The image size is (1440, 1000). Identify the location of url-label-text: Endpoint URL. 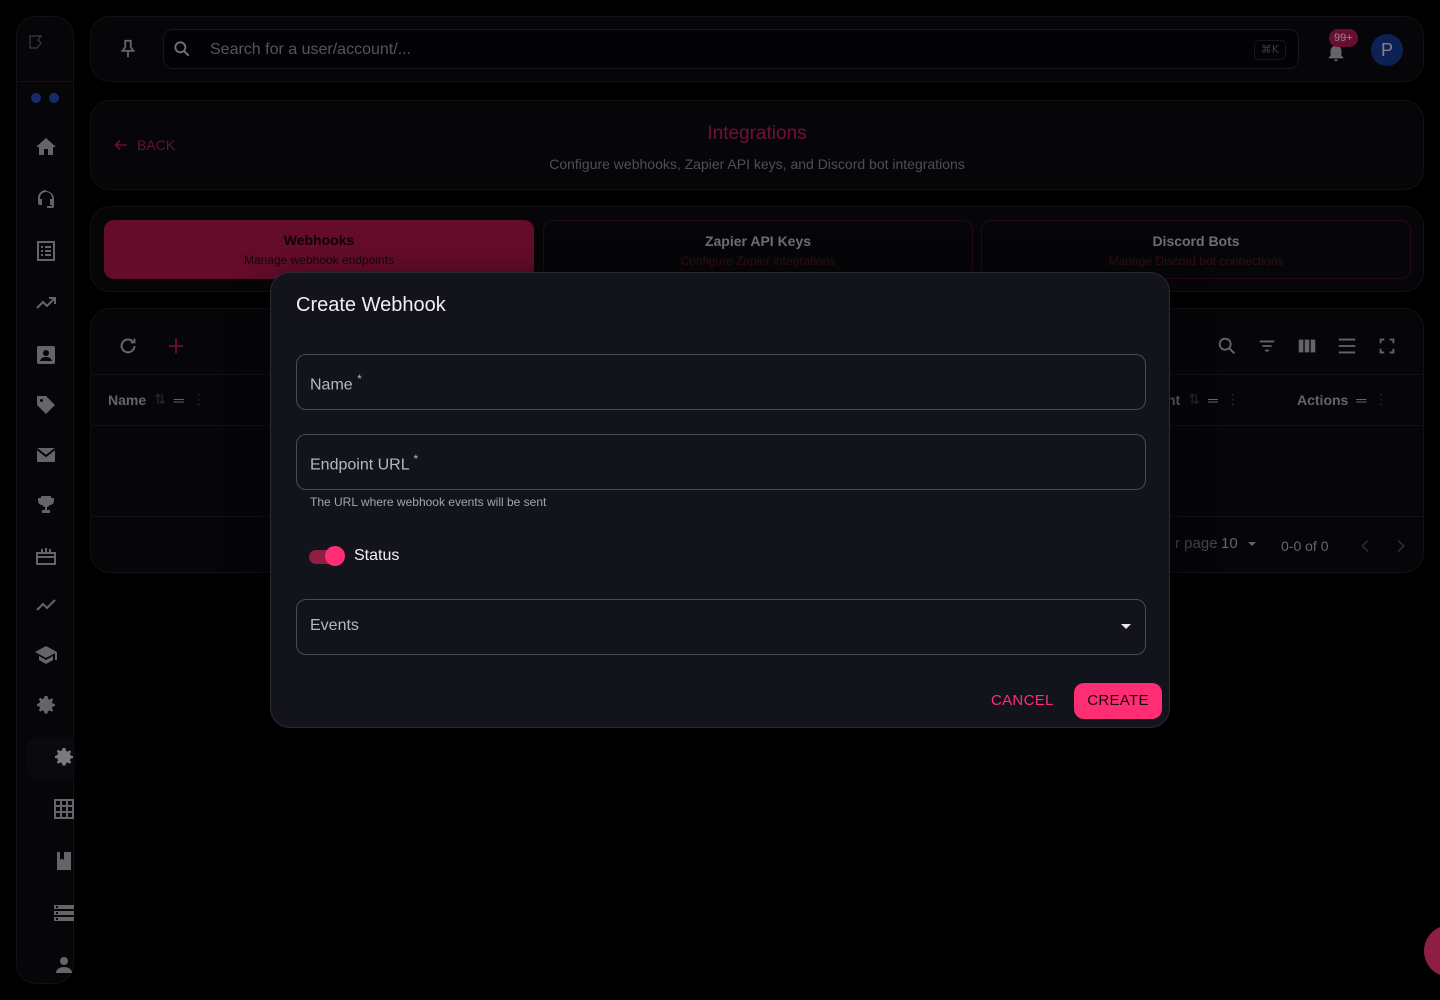
(360, 465).